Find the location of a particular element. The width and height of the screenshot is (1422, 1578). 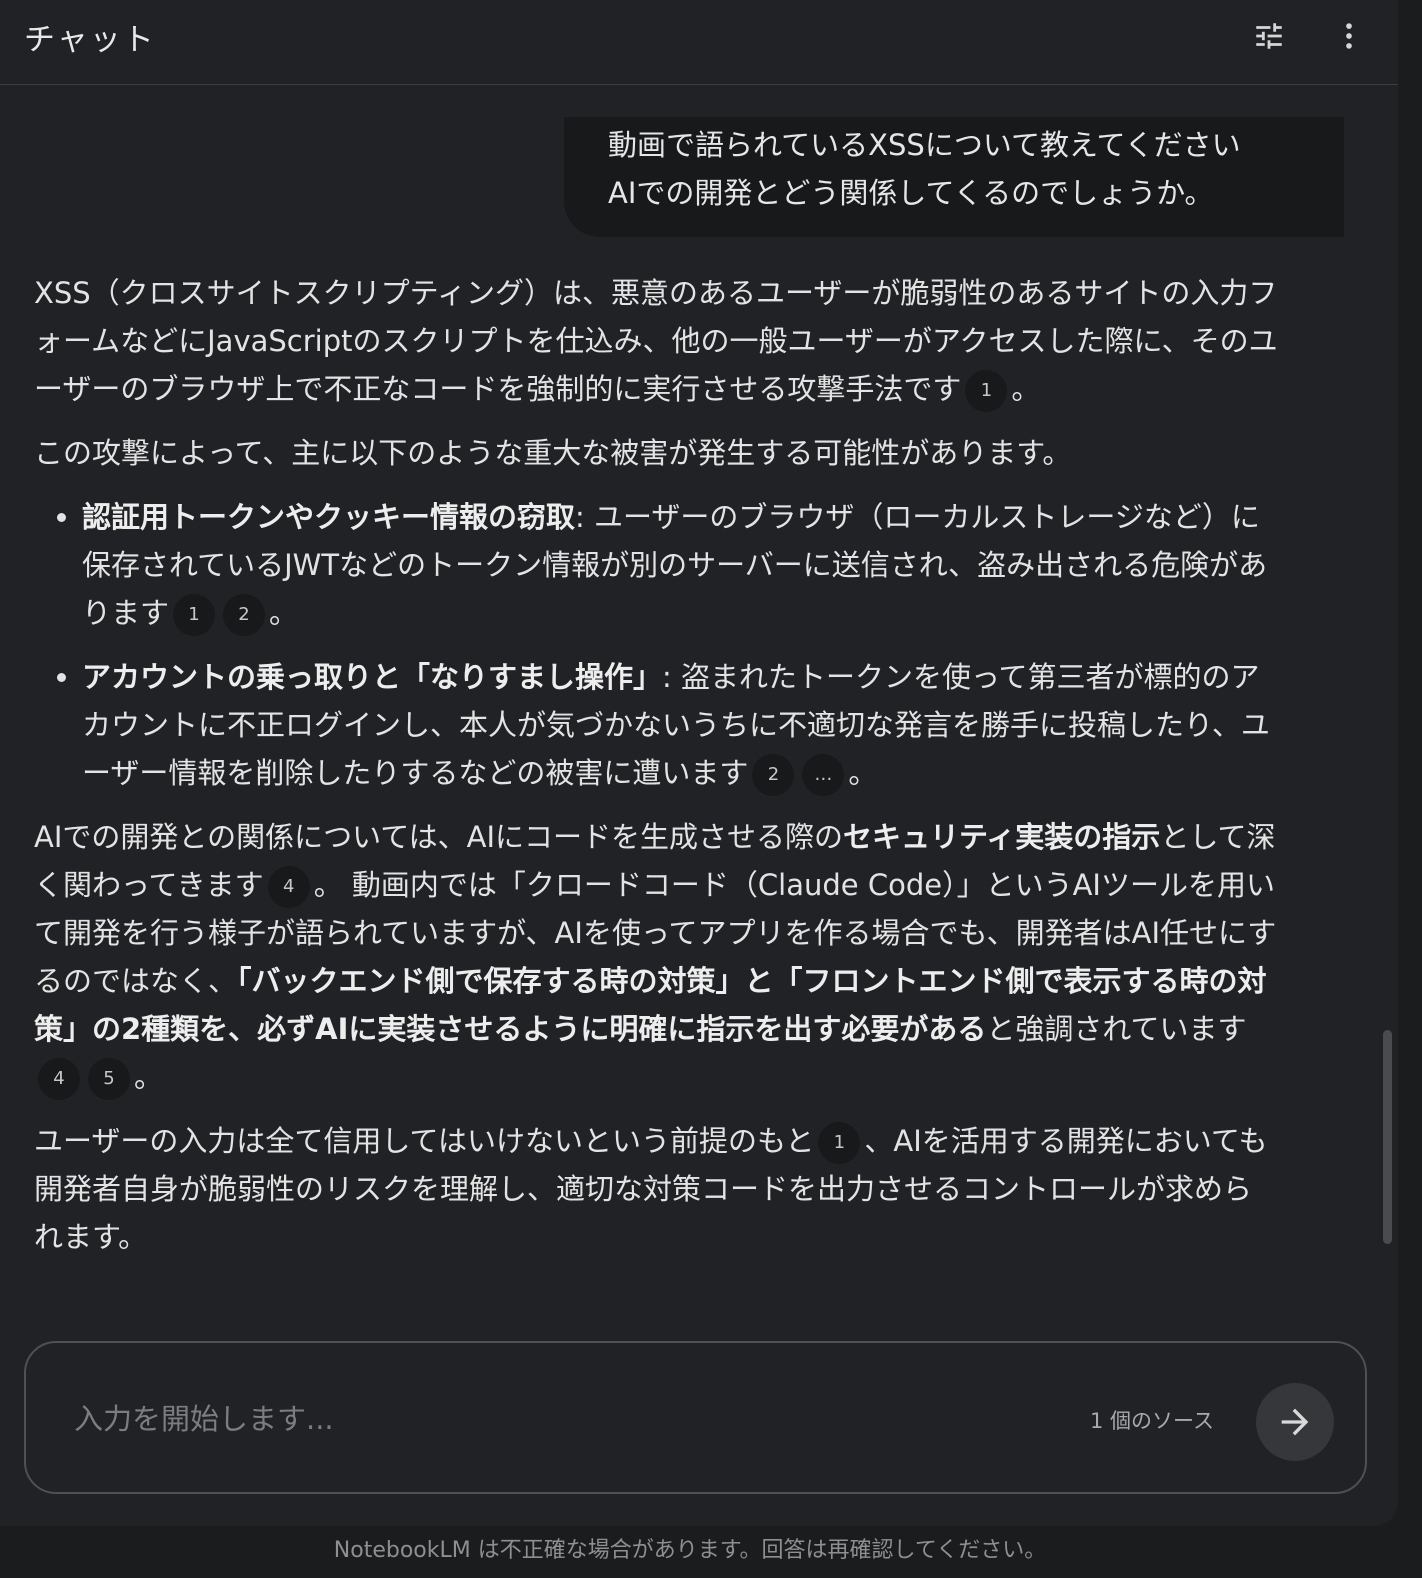

paragraph-text: と強調されています is located at coordinates (1116, 1029).